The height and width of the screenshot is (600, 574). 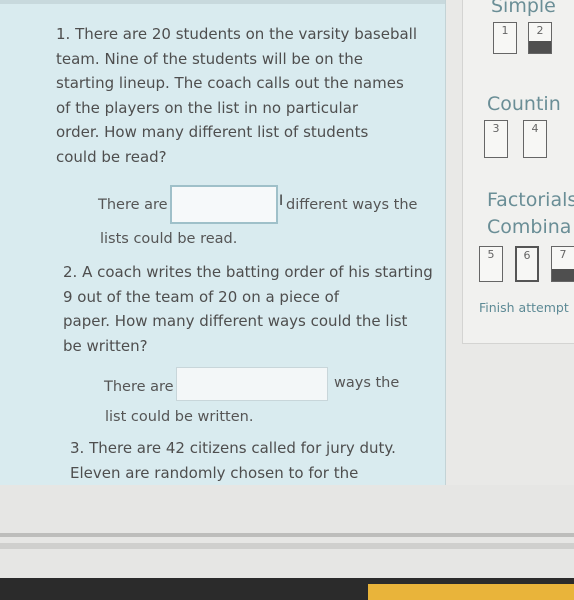 I want to click on question-2-answer-prefix: There are, so click(x=139, y=387).